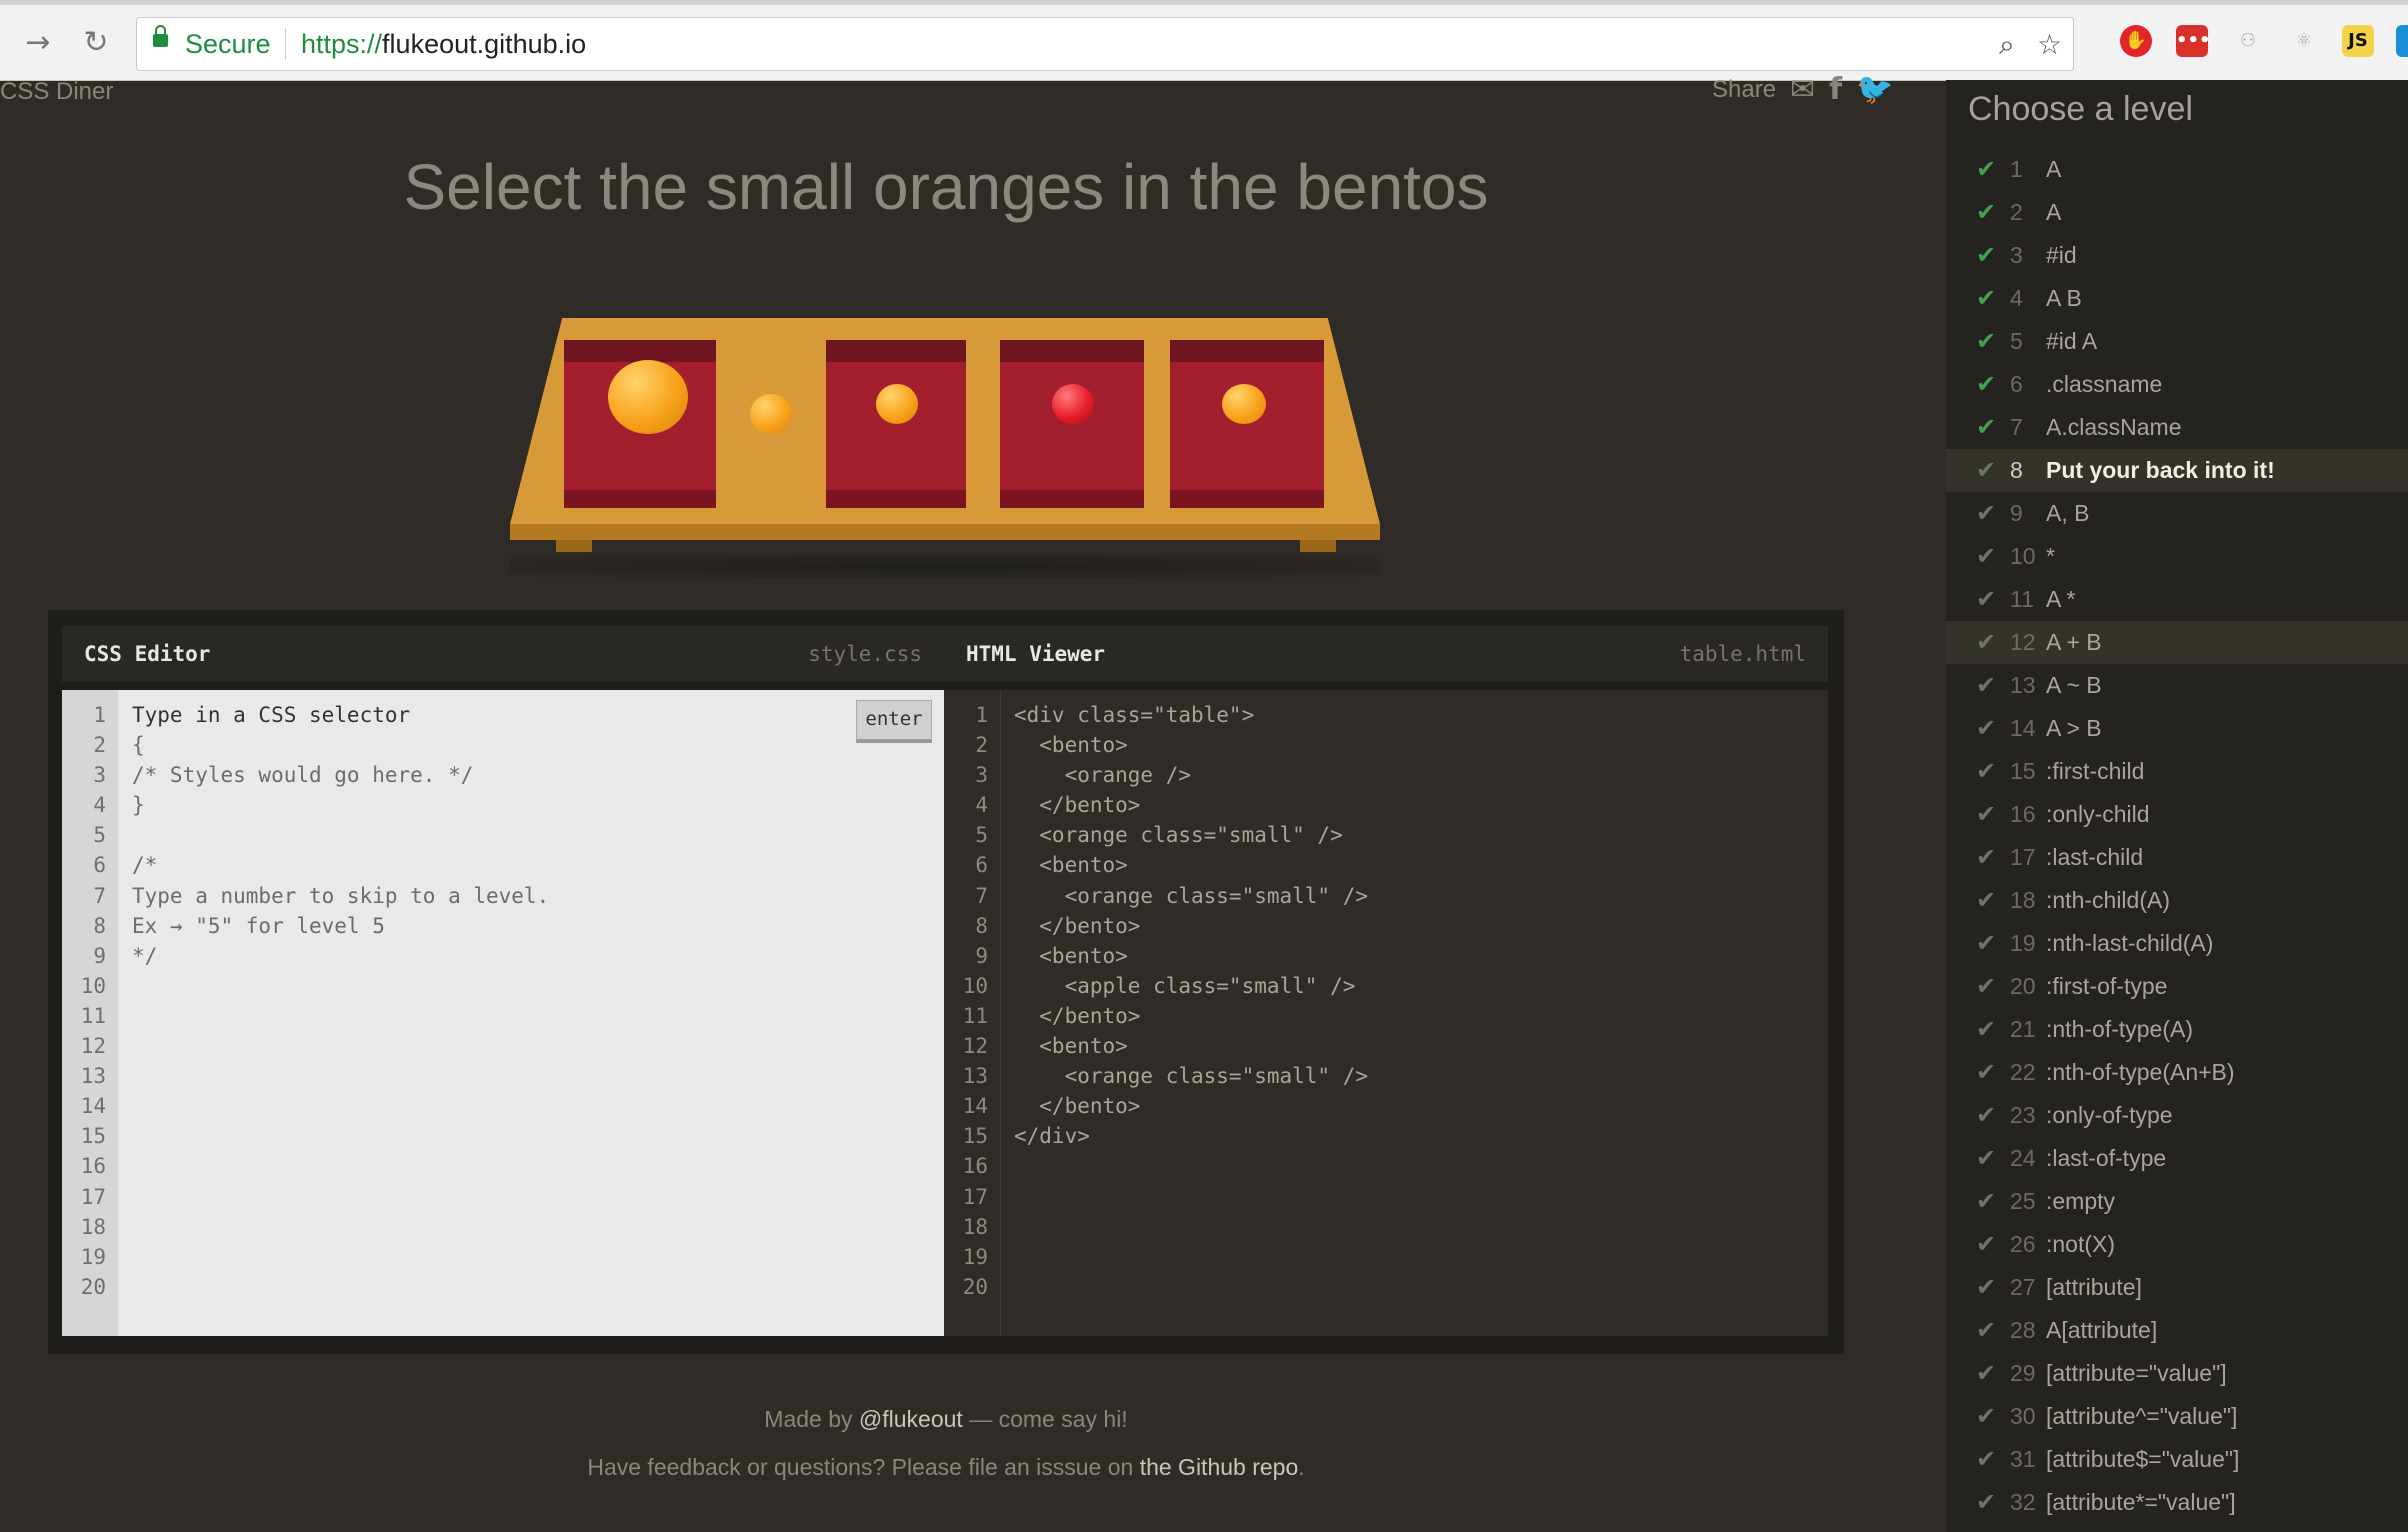 The image size is (2408, 1532). Describe the element at coordinates (2177, 1029) in the screenshot. I see `level-item-21: ✔ 21:nth-of-type(A)` at that location.